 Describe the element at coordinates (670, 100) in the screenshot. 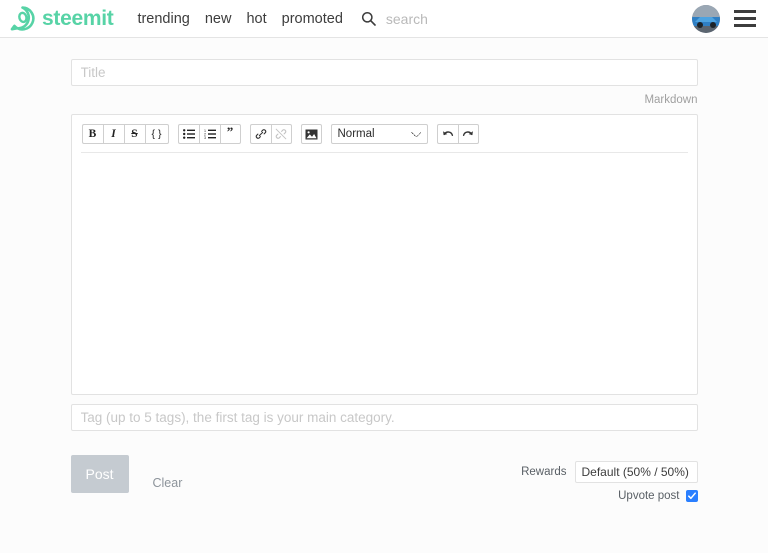

I see `markdown-link: Markdown` at that location.